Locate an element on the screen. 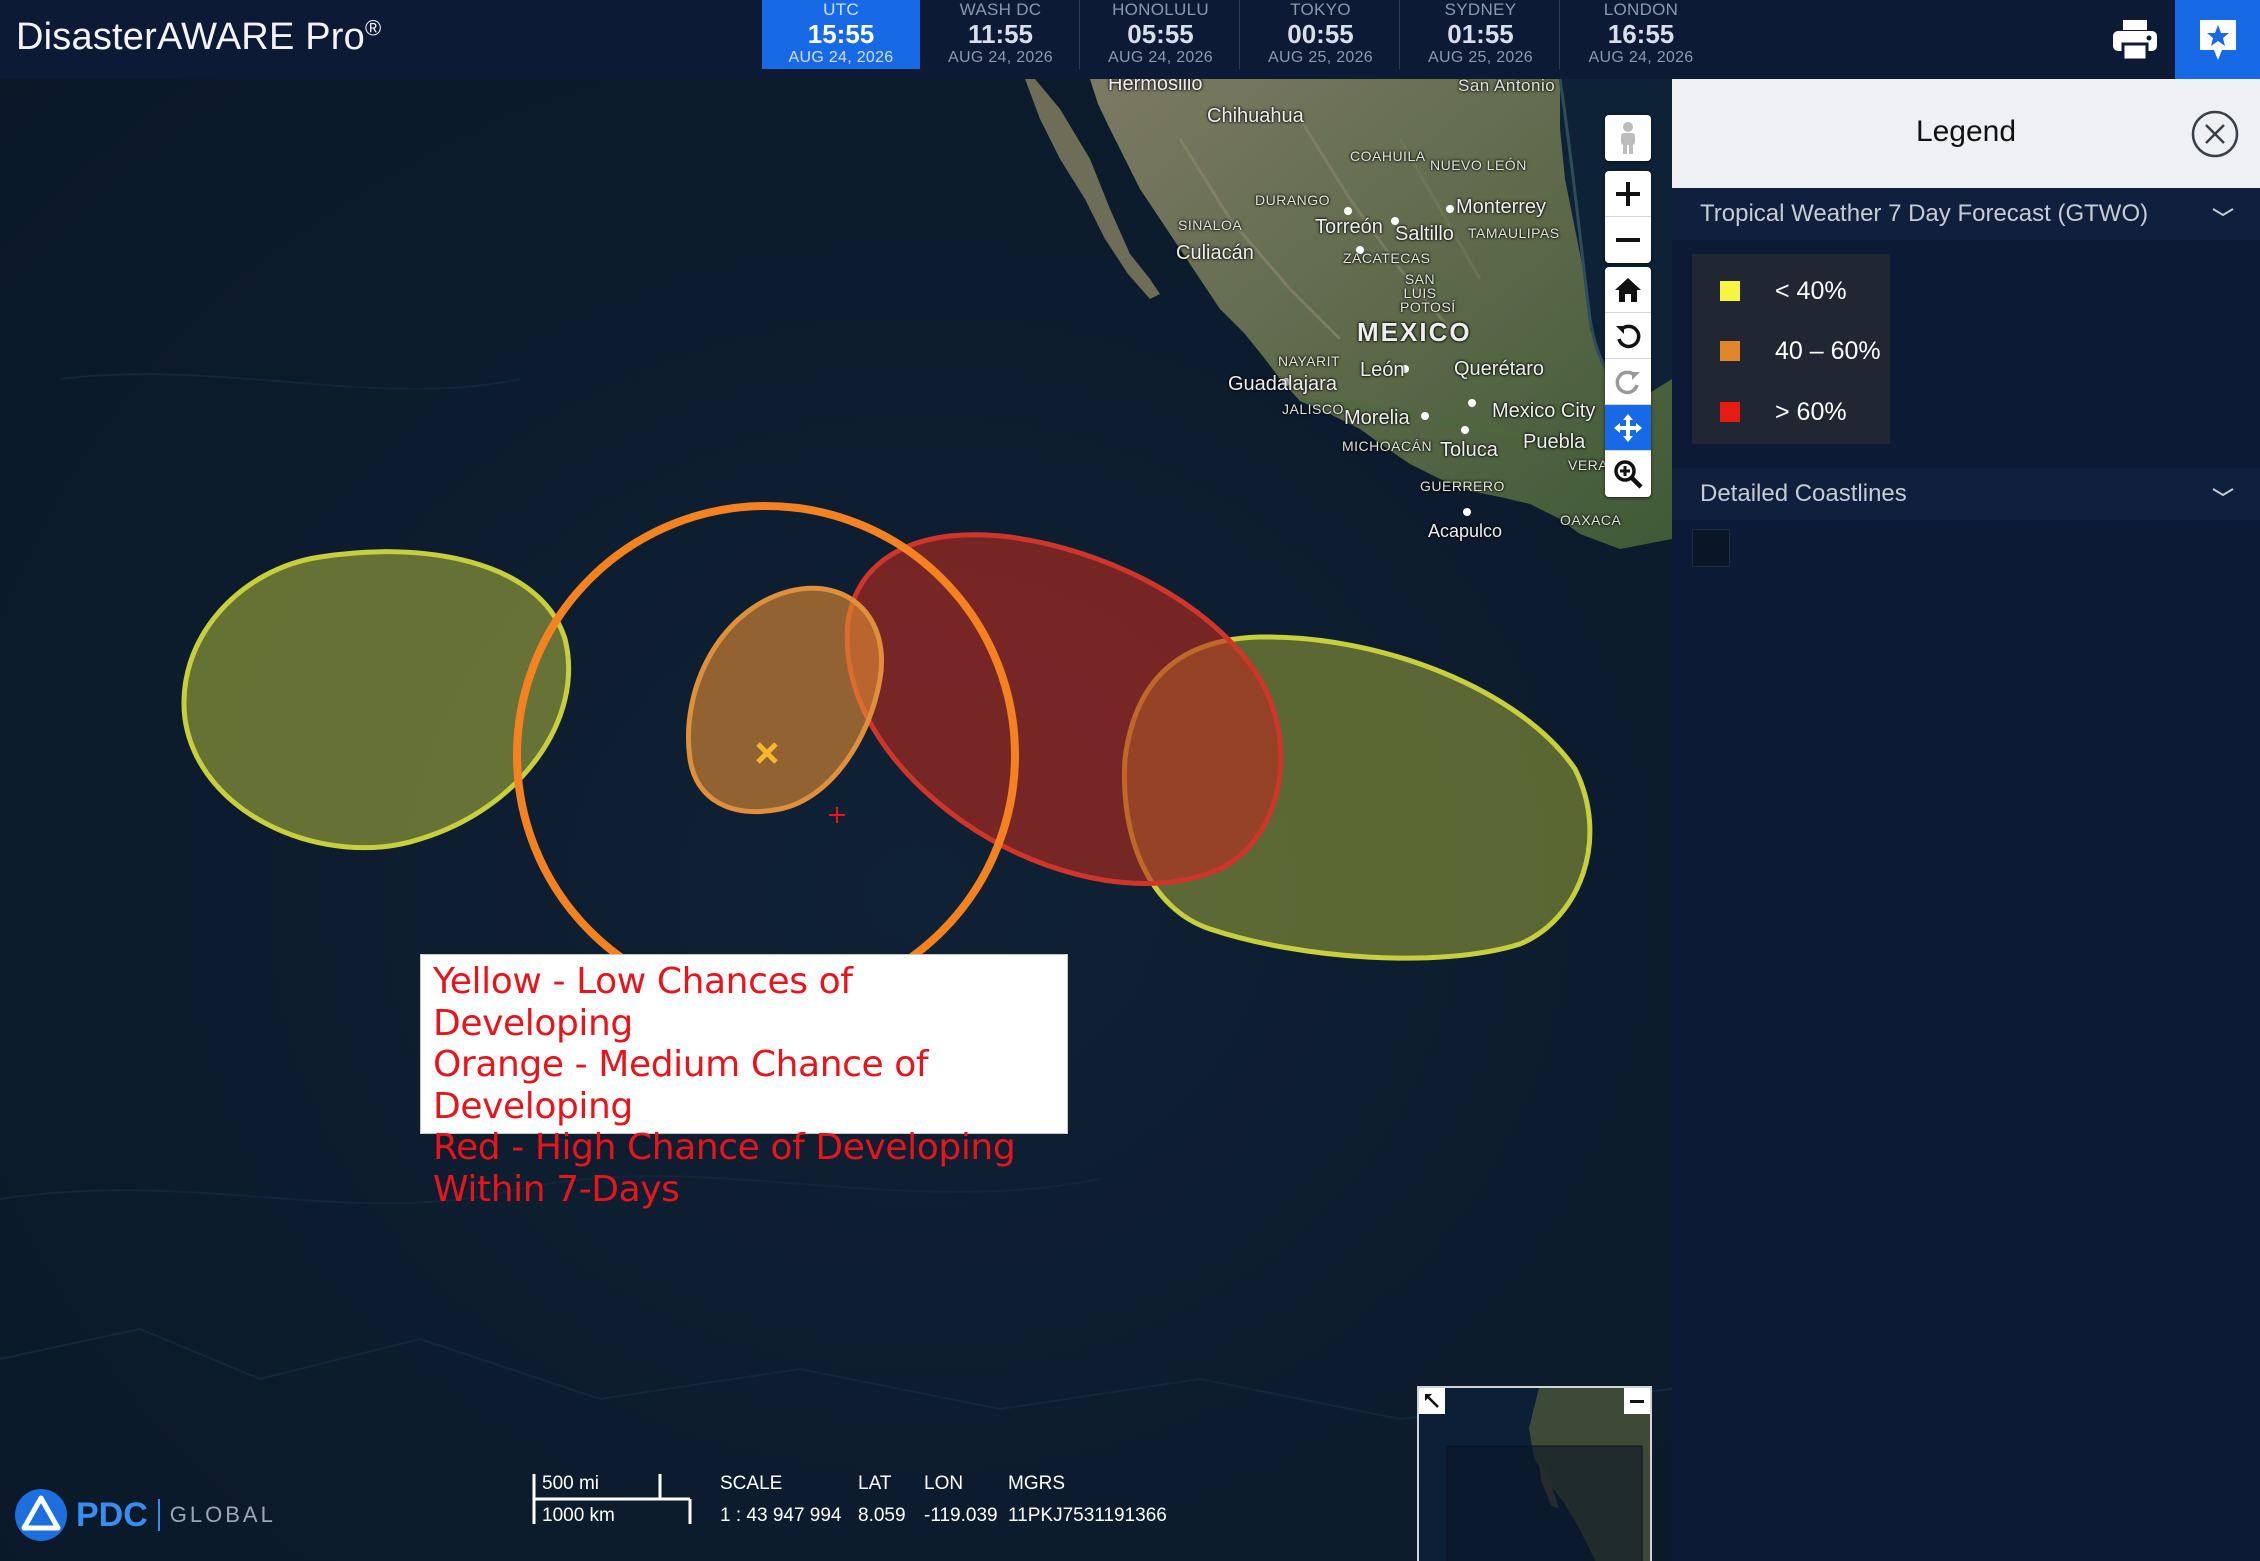  street-view-control is located at coordinates (1628, 138).